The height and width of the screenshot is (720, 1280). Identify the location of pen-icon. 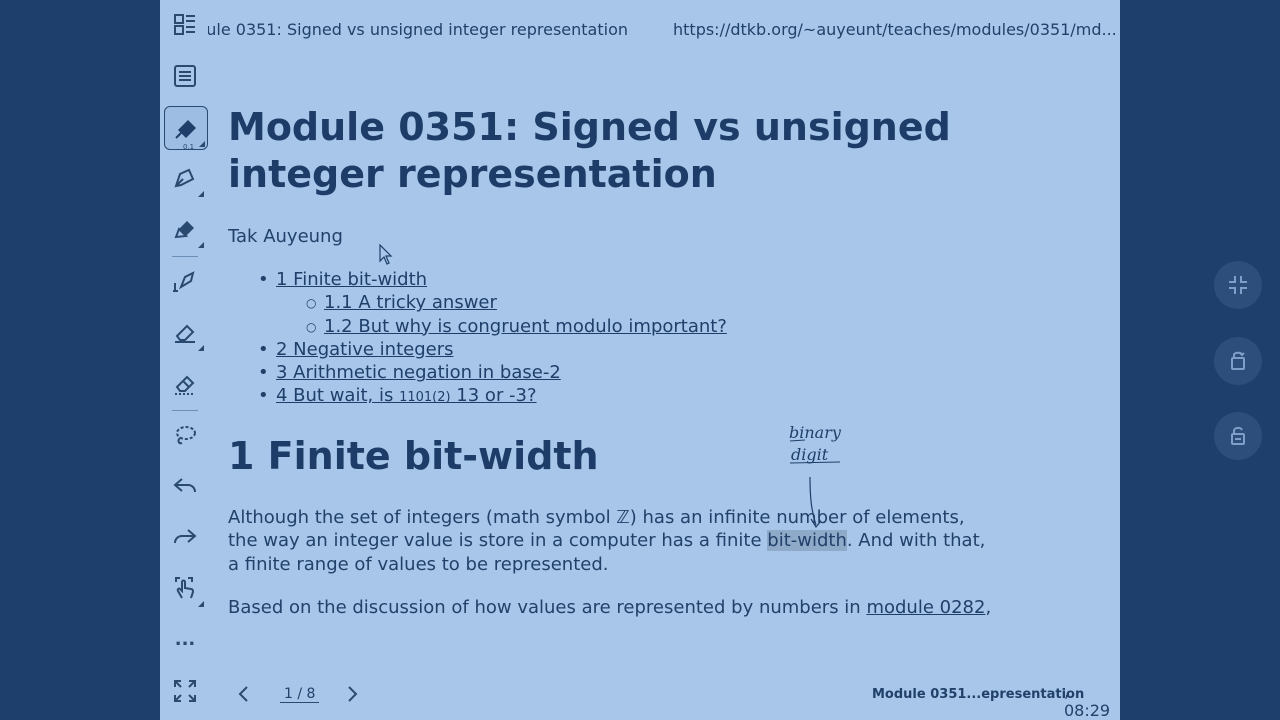
(185, 178).